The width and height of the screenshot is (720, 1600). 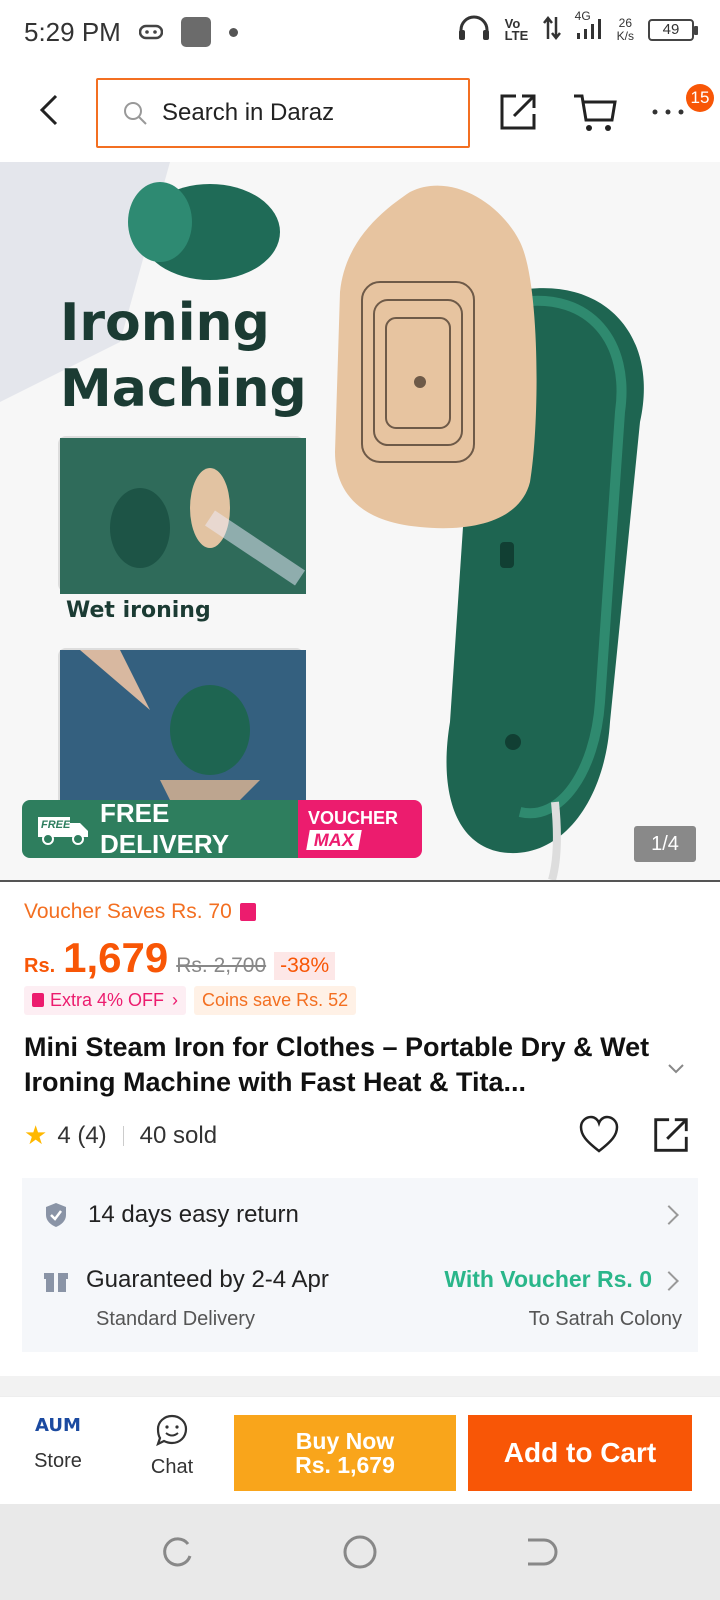 I want to click on currency-label: Rs., so click(x=40, y=966).